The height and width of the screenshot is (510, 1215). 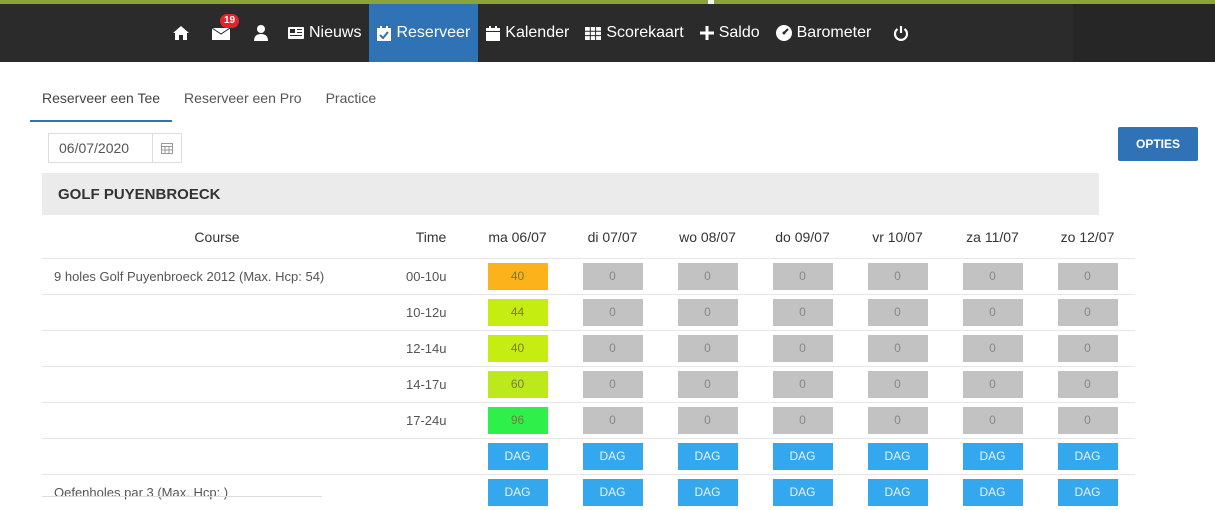 What do you see at coordinates (261, 33) in the screenshot?
I see `nav-profile` at bounding box center [261, 33].